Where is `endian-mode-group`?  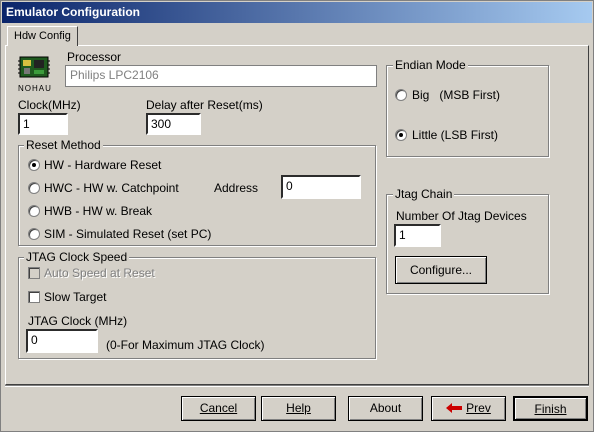
endian-mode-group is located at coordinates (467, 111).